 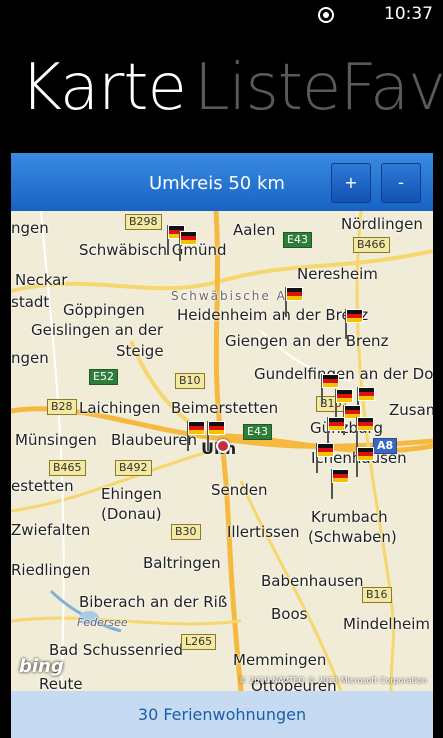 I want to click on map-label: Federsee, so click(x=102, y=622).